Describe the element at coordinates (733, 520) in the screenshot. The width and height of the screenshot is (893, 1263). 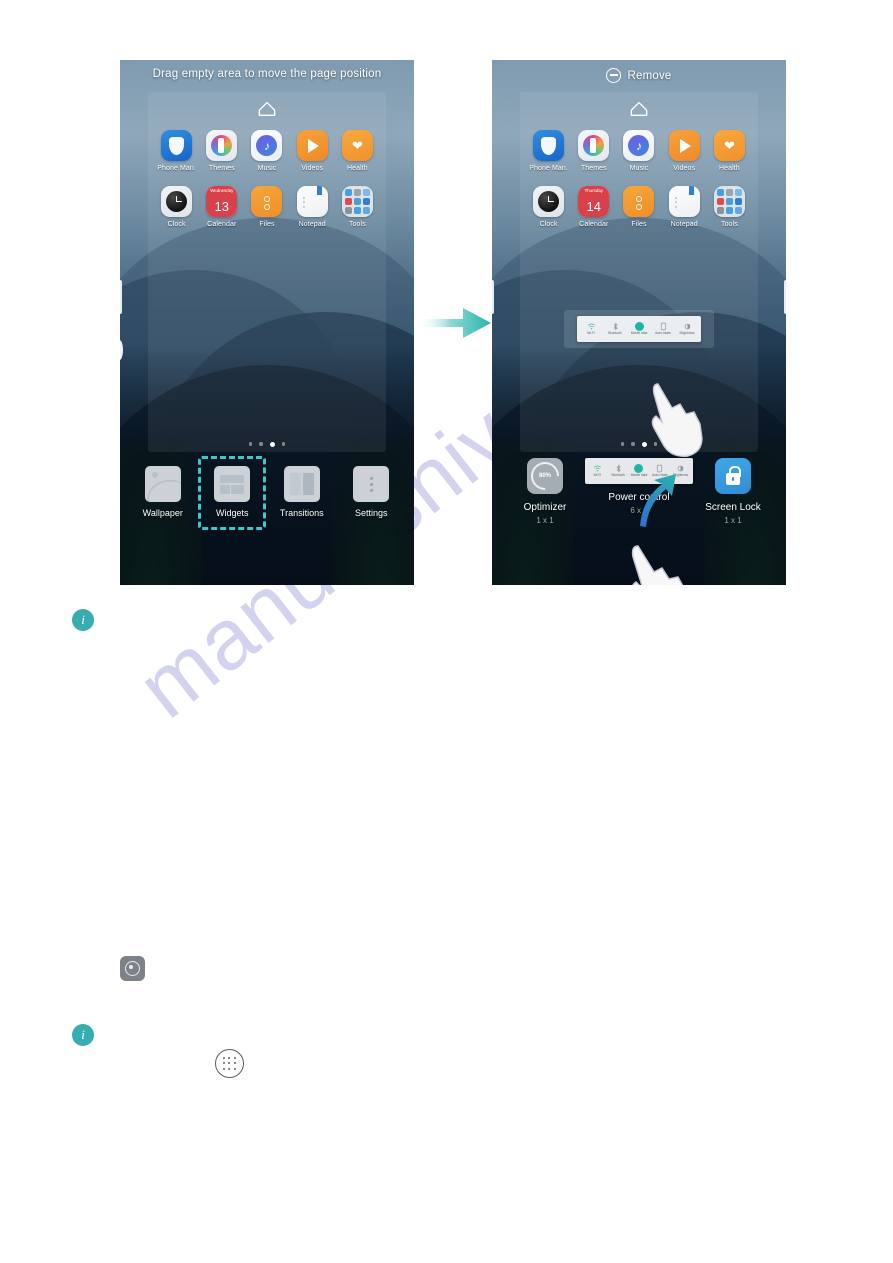
I see `widget-size: 1 x 1` at that location.